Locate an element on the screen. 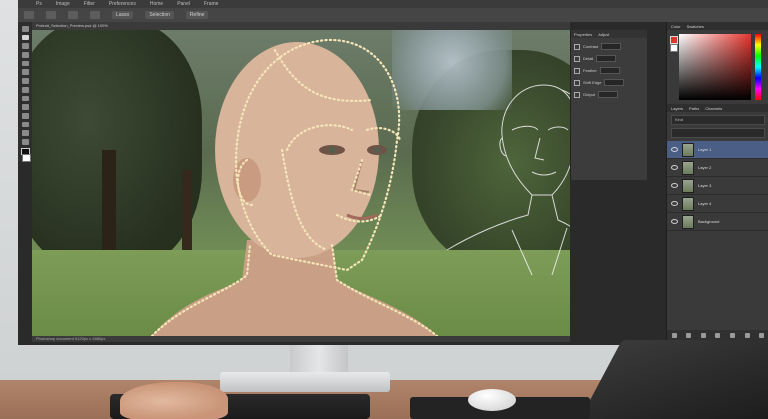  add-selection-icon is located at coordinates (73, 15).